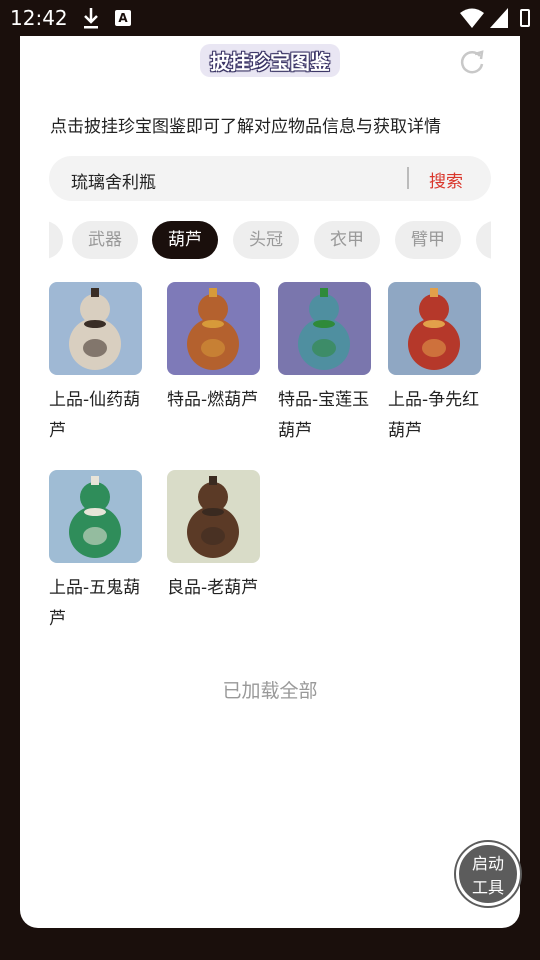 This screenshot has width=540, height=960. What do you see at coordinates (483, 240) in the screenshot?
I see `tab-partial-right` at bounding box center [483, 240].